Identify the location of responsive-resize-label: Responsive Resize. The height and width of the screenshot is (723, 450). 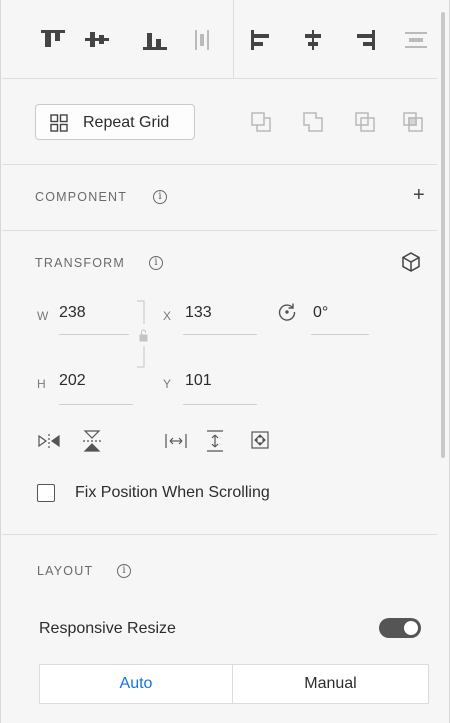
(107, 628).